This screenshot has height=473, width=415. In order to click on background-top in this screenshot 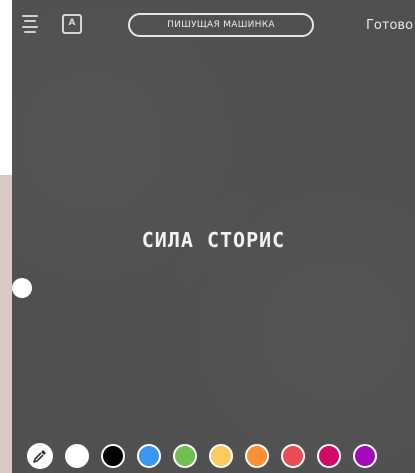, I will do `click(6, 87)`.